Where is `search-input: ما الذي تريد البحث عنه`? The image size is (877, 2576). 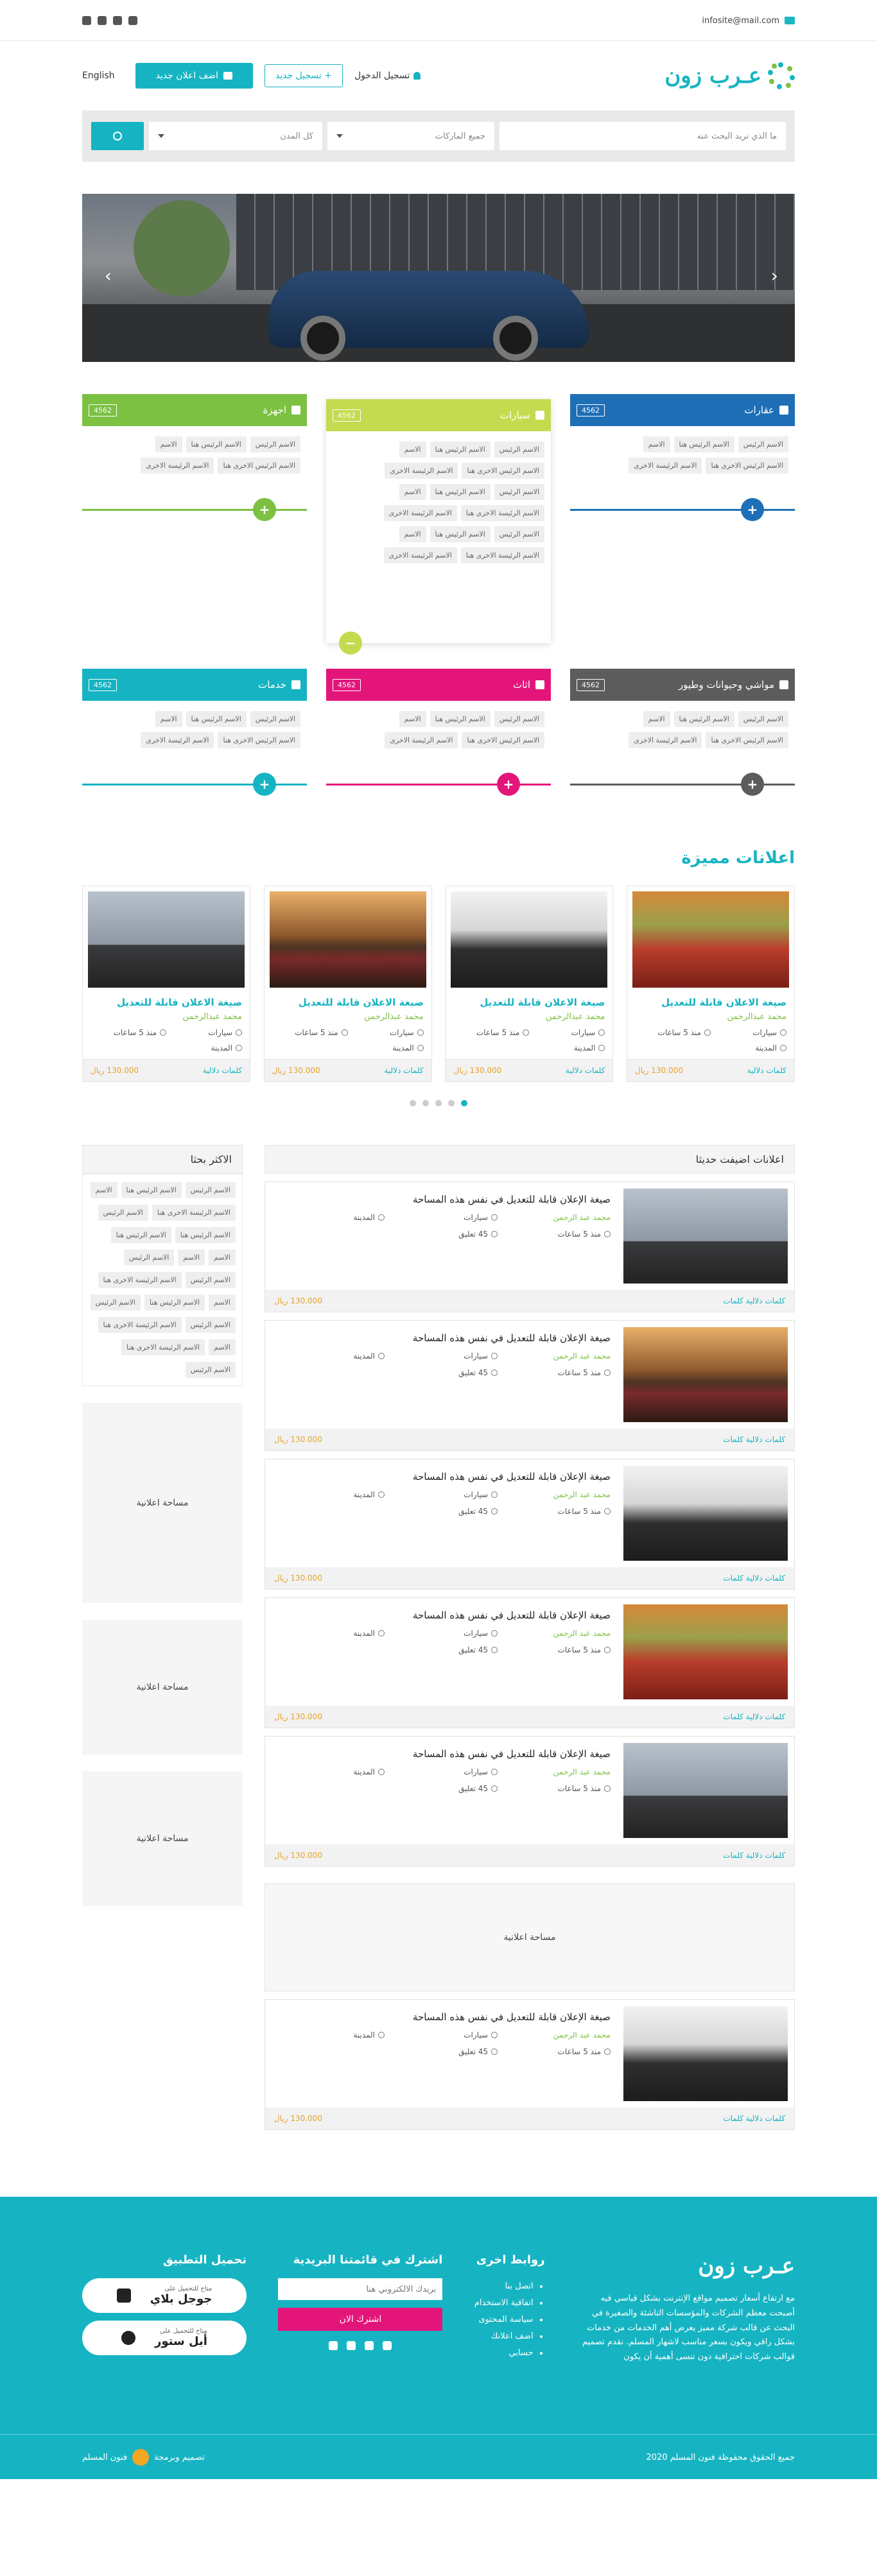 search-input: ما الذي تريد البحث عنه is located at coordinates (642, 136).